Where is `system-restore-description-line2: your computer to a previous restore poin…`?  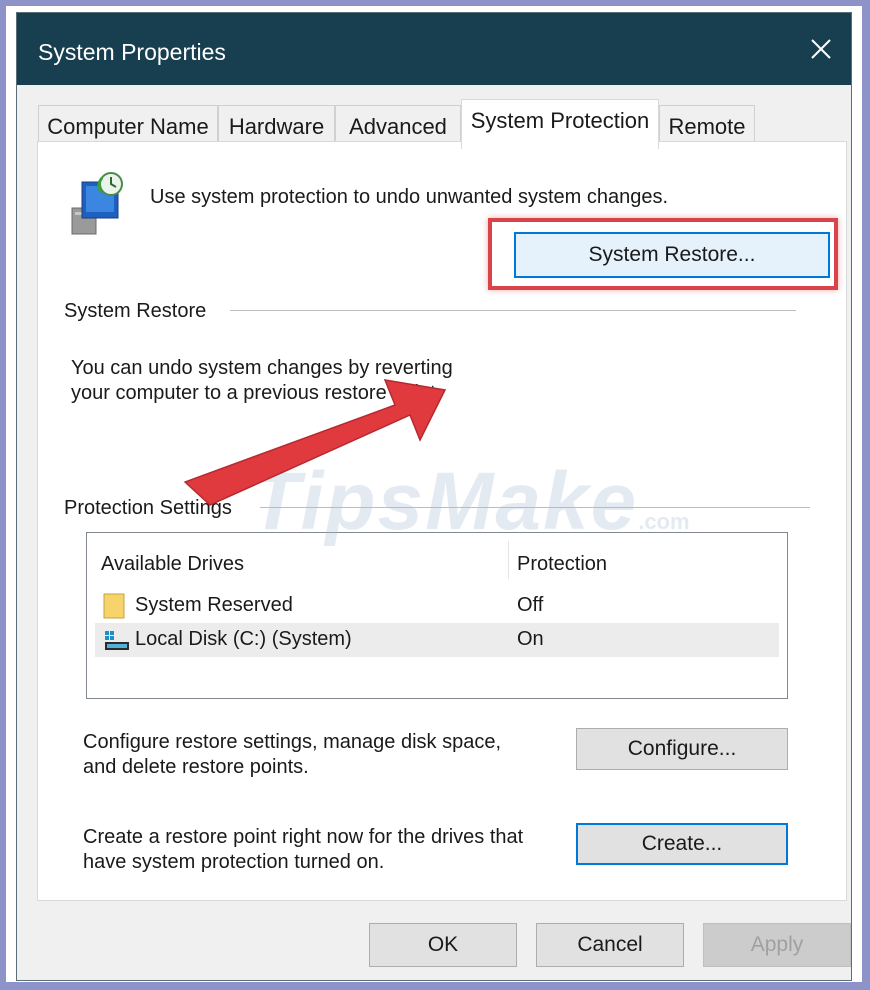 system-restore-description-line2: your computer to a previous restore poin… is located at coordinates (256, 393).